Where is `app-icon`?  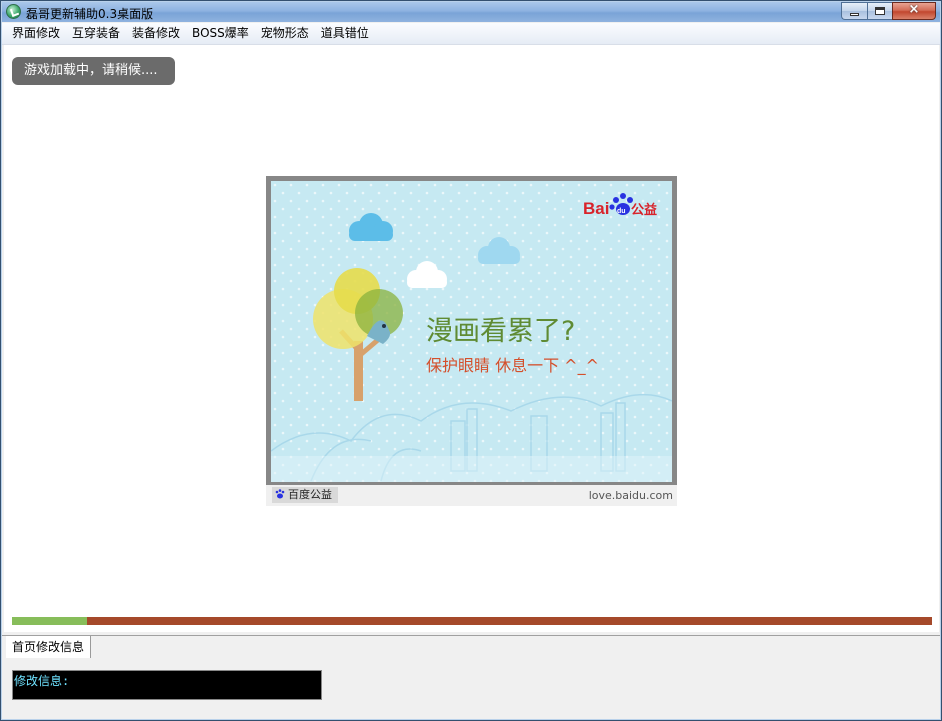
app-icon is located at coordinates (13, 11).